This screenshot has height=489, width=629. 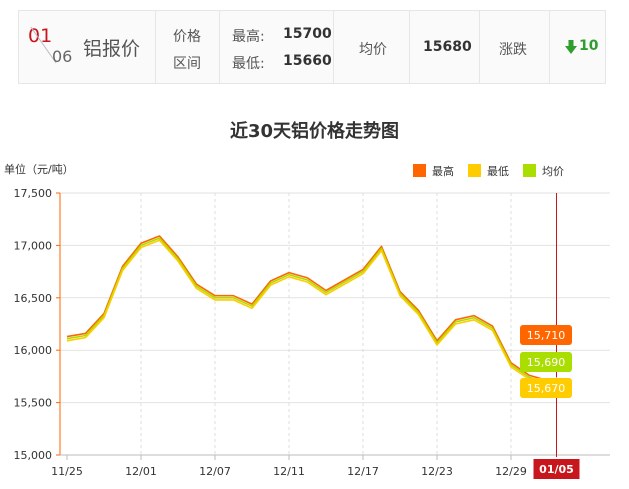 What do you see at coordinates (556, 469) in the screenshot?
I see `current-date-label: 01/05` at bounding box center [556, 469].